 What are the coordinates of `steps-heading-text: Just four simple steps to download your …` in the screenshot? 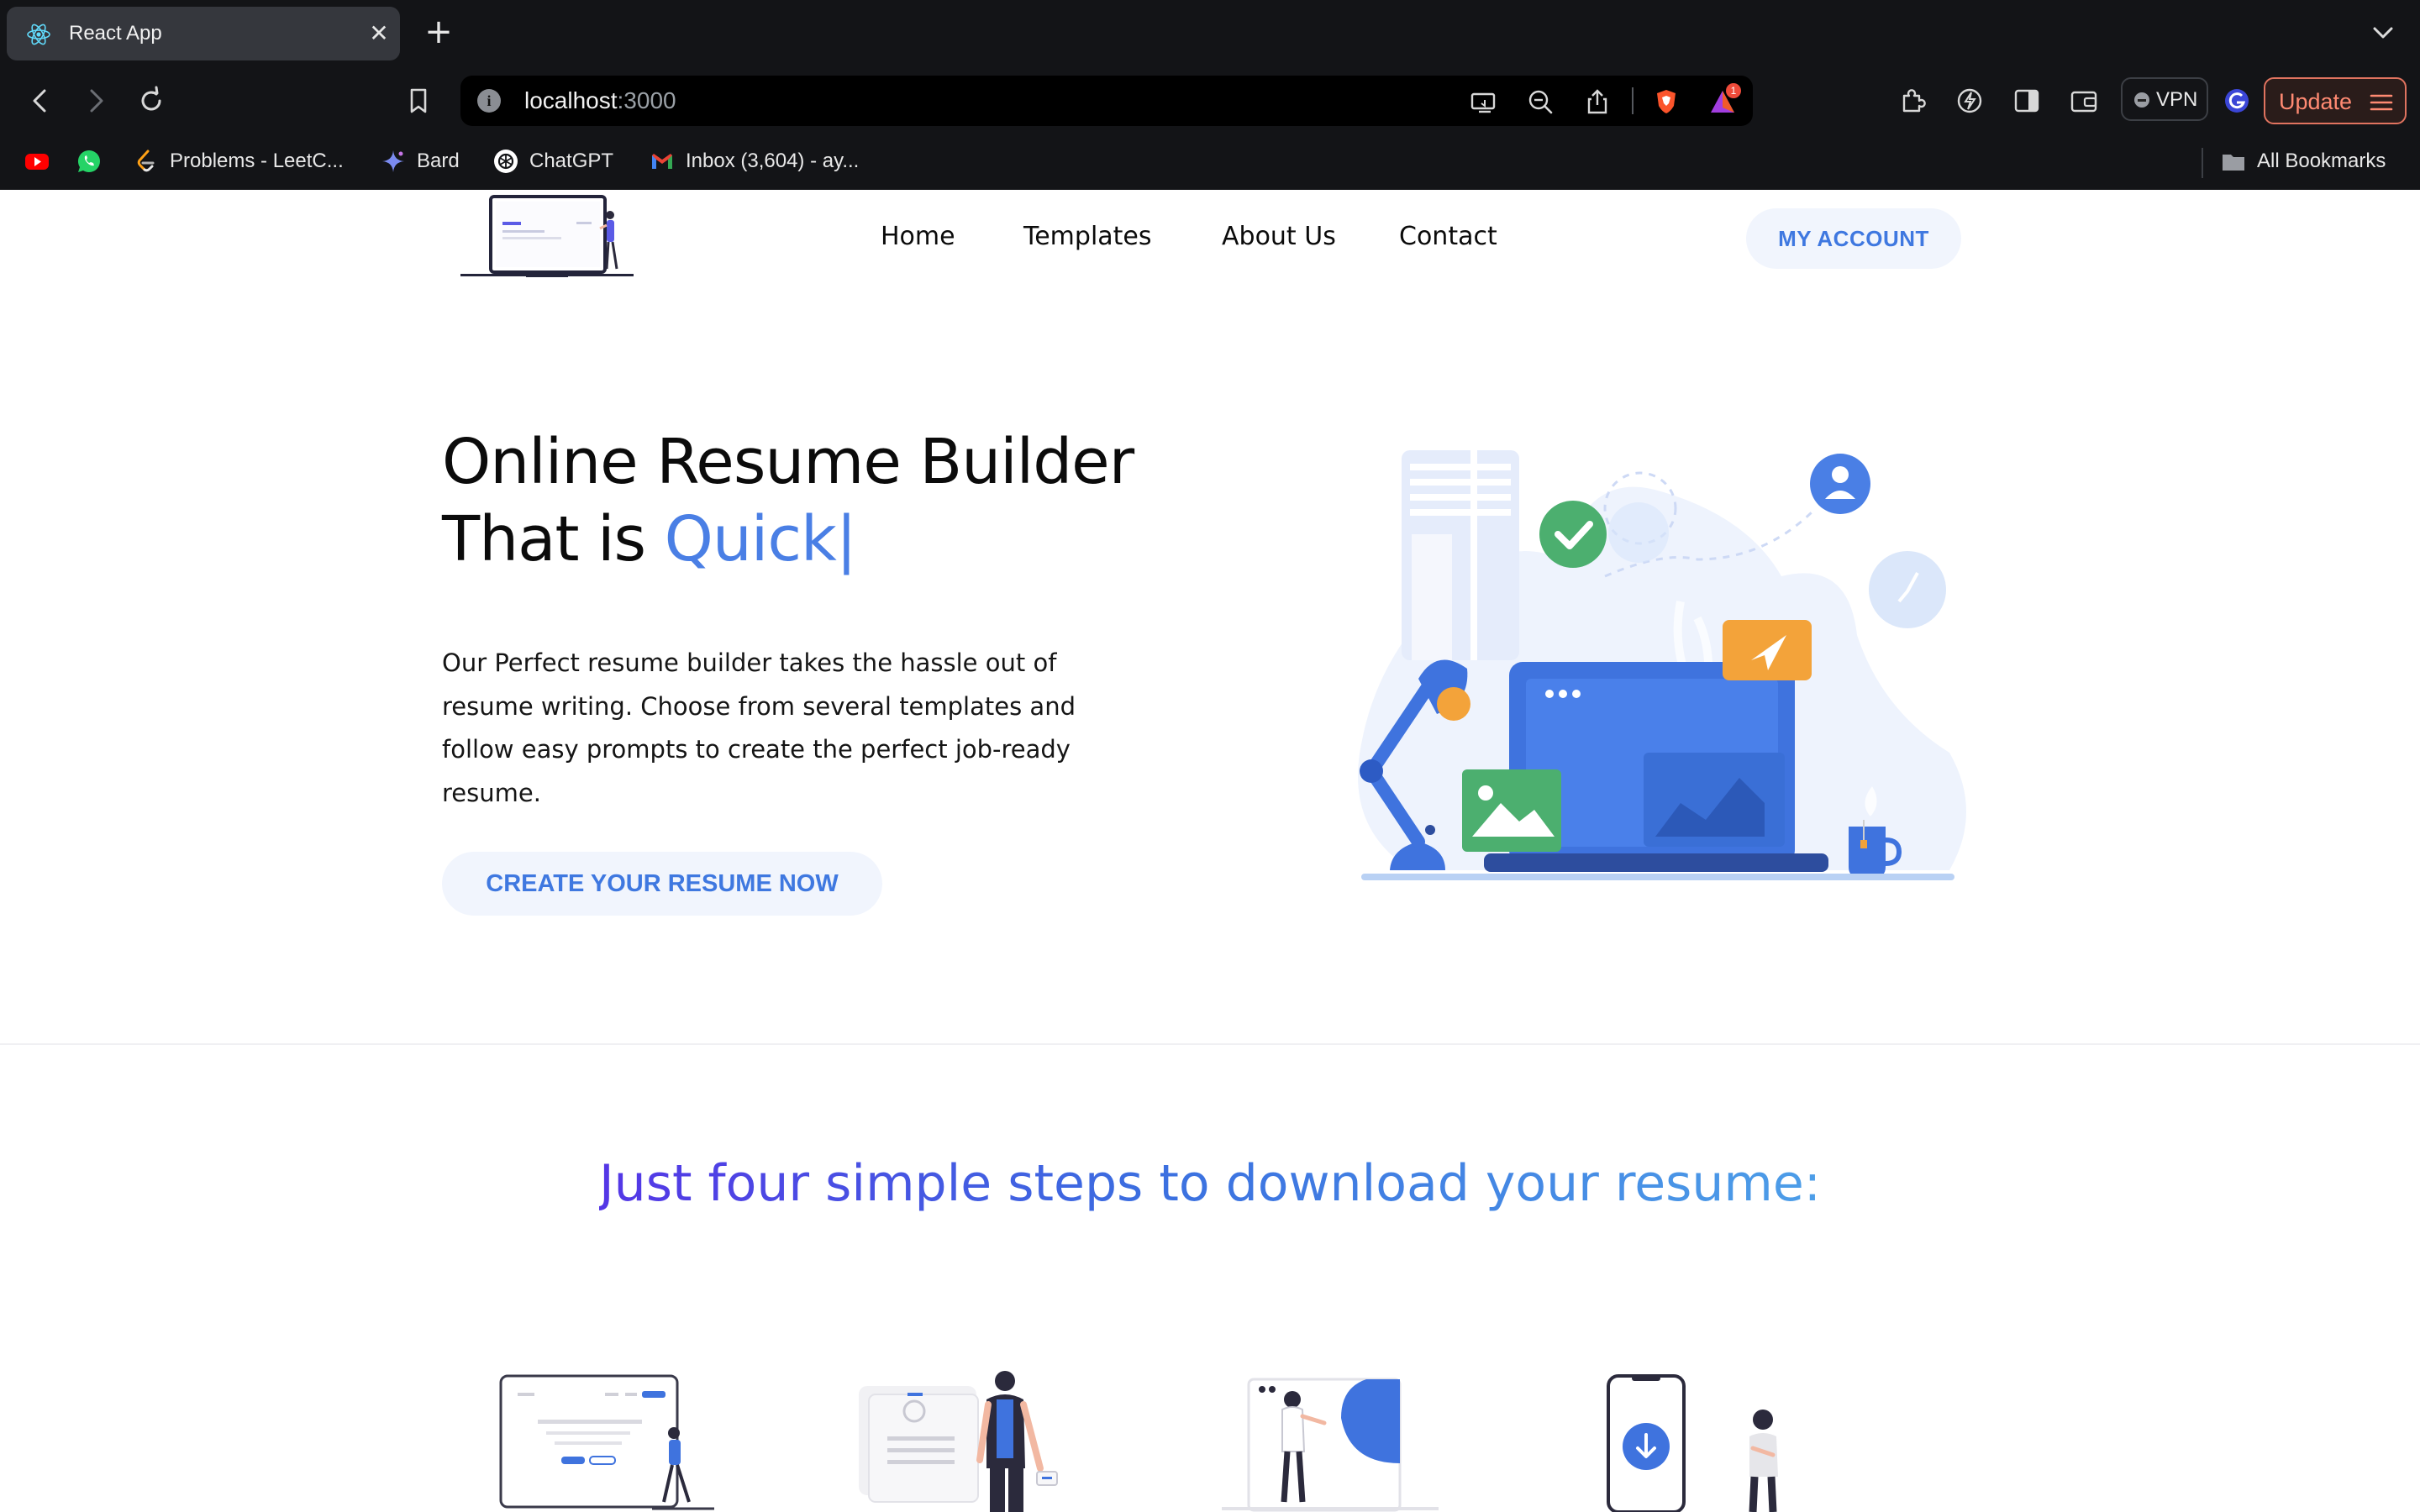 It's located at (1210, 1183).